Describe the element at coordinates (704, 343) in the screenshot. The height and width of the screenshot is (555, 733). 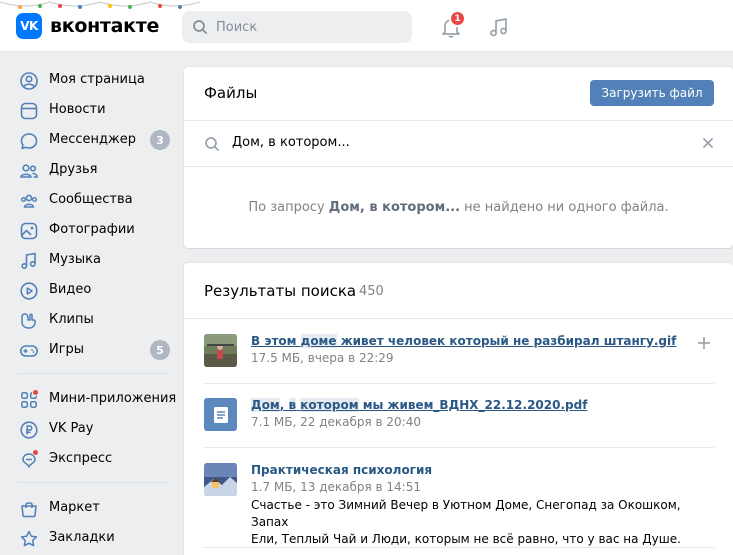
I see `add-icon` at that location.